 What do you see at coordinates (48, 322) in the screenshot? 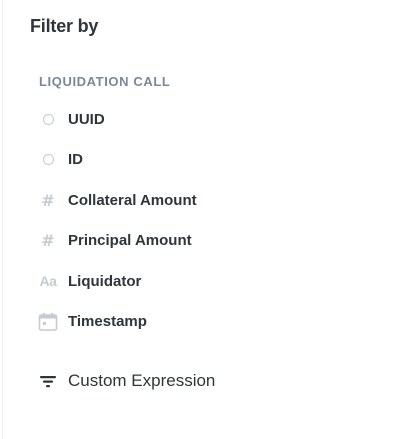
I see `calendar-icon` at bounding box center [48, 322].